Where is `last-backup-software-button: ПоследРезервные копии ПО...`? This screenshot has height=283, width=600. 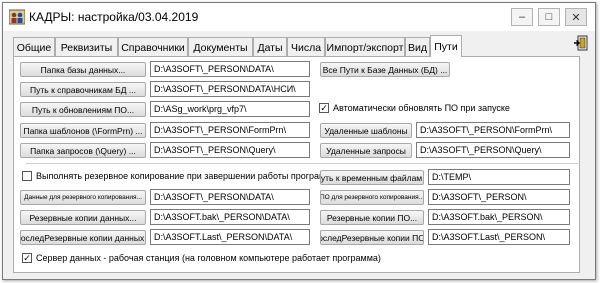
last-backup-software-button: ПоследРезервные копии ПО... is located at coordinates (372, 237).